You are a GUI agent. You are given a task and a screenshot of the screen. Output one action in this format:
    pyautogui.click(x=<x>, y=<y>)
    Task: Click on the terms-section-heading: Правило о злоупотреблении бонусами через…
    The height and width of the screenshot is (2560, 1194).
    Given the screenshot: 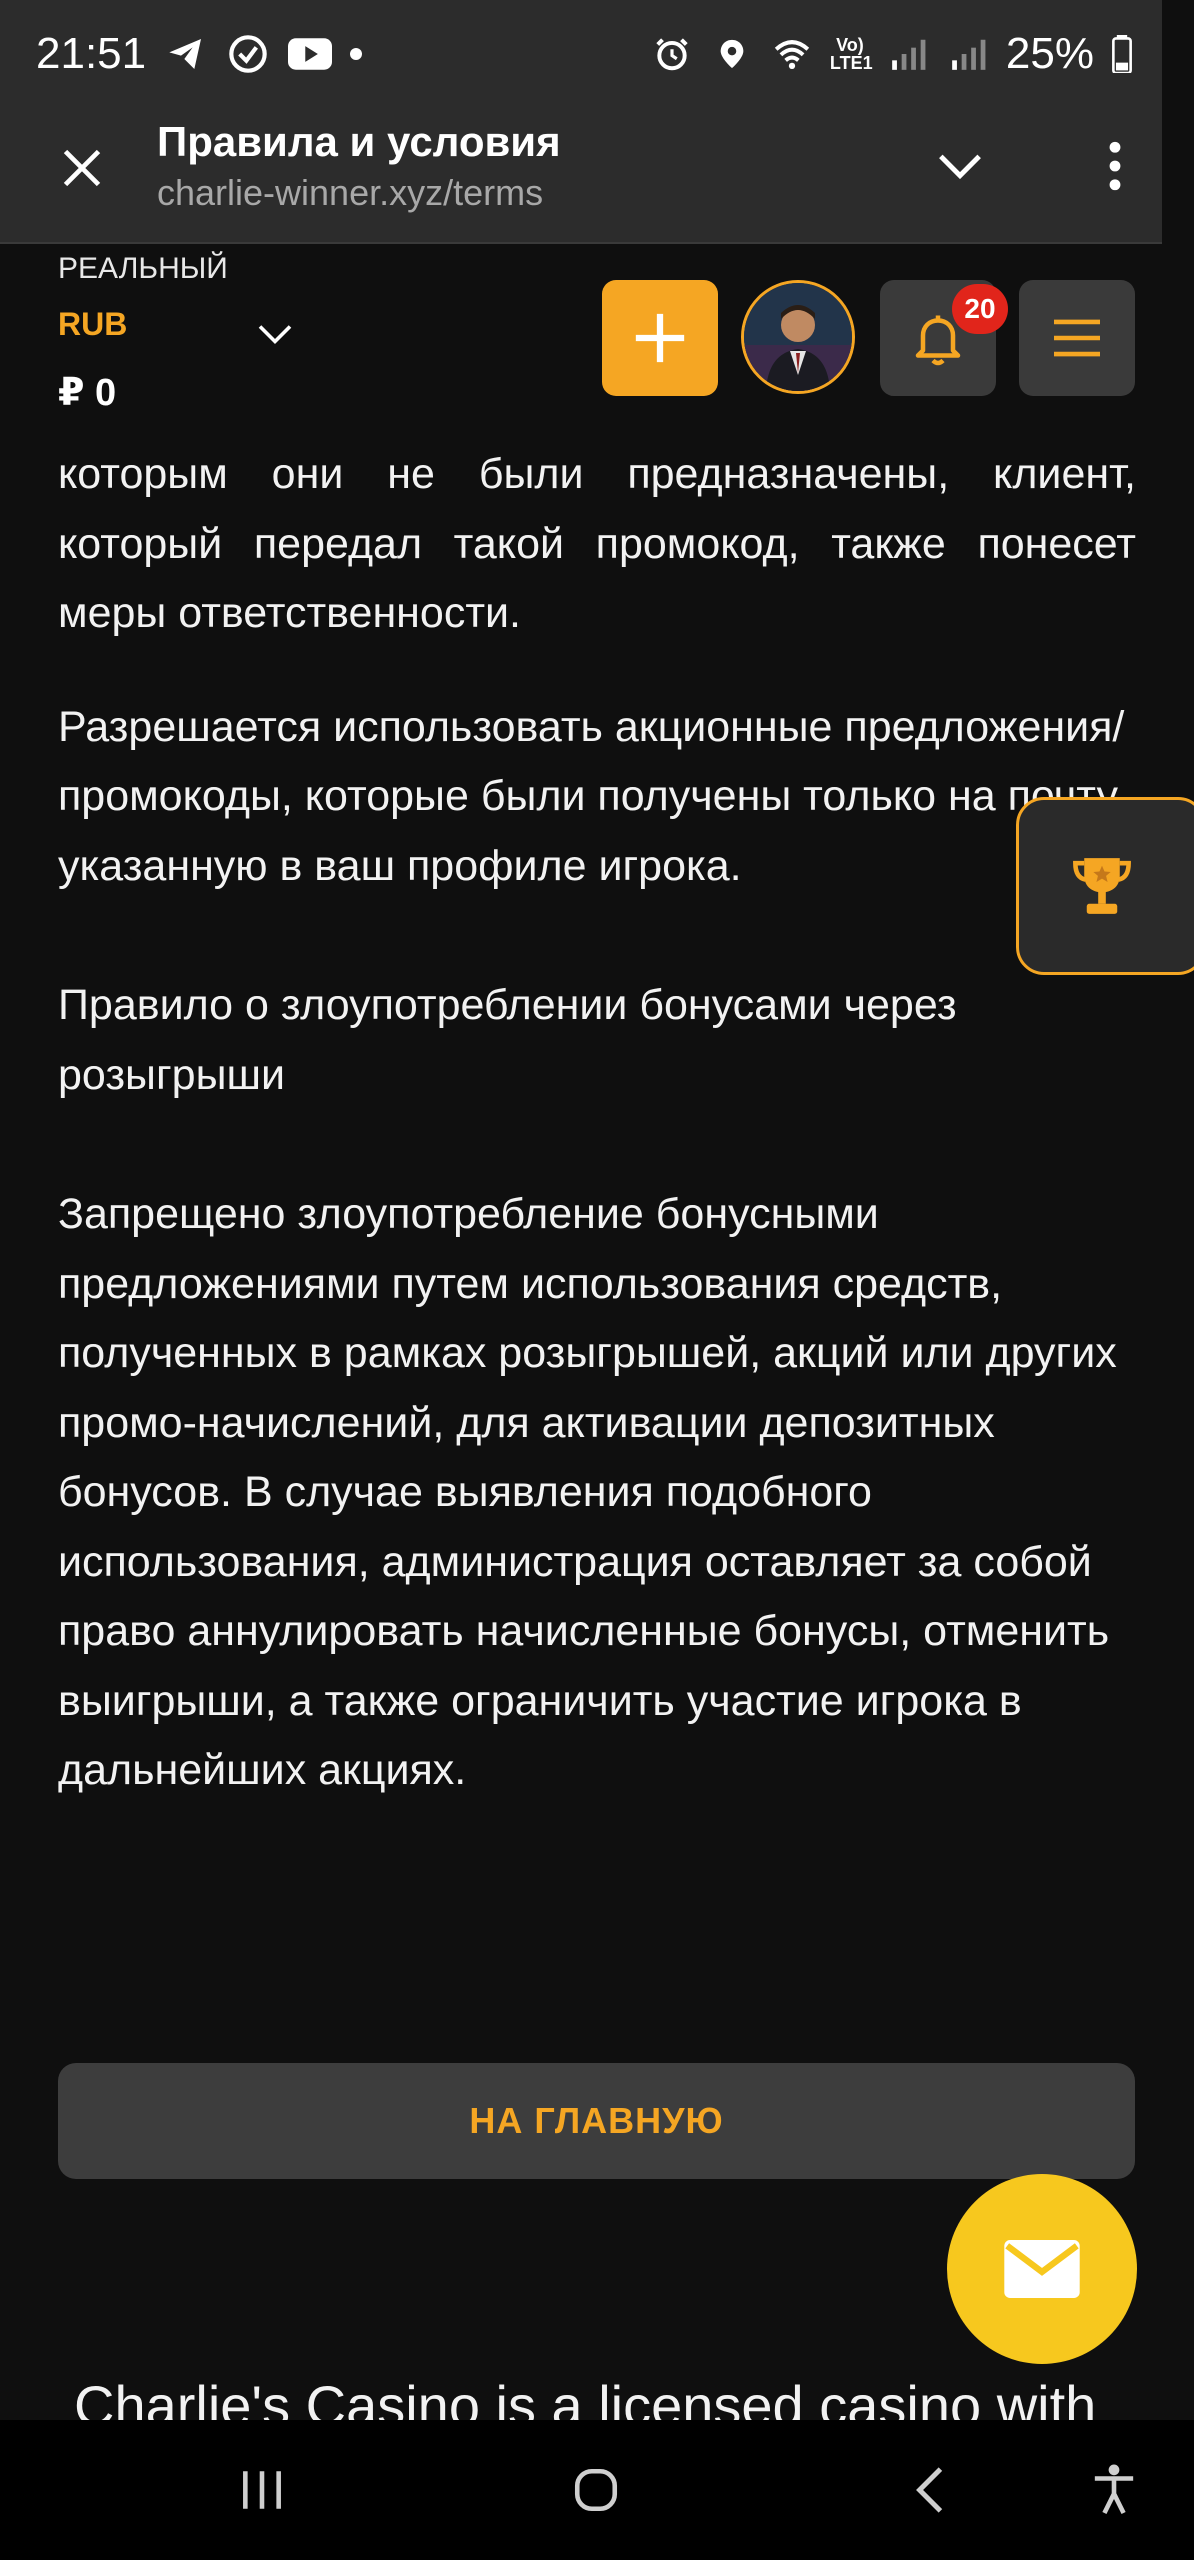 What is the action you would take?
    pyautogui.click(x=507, y=1040)
    